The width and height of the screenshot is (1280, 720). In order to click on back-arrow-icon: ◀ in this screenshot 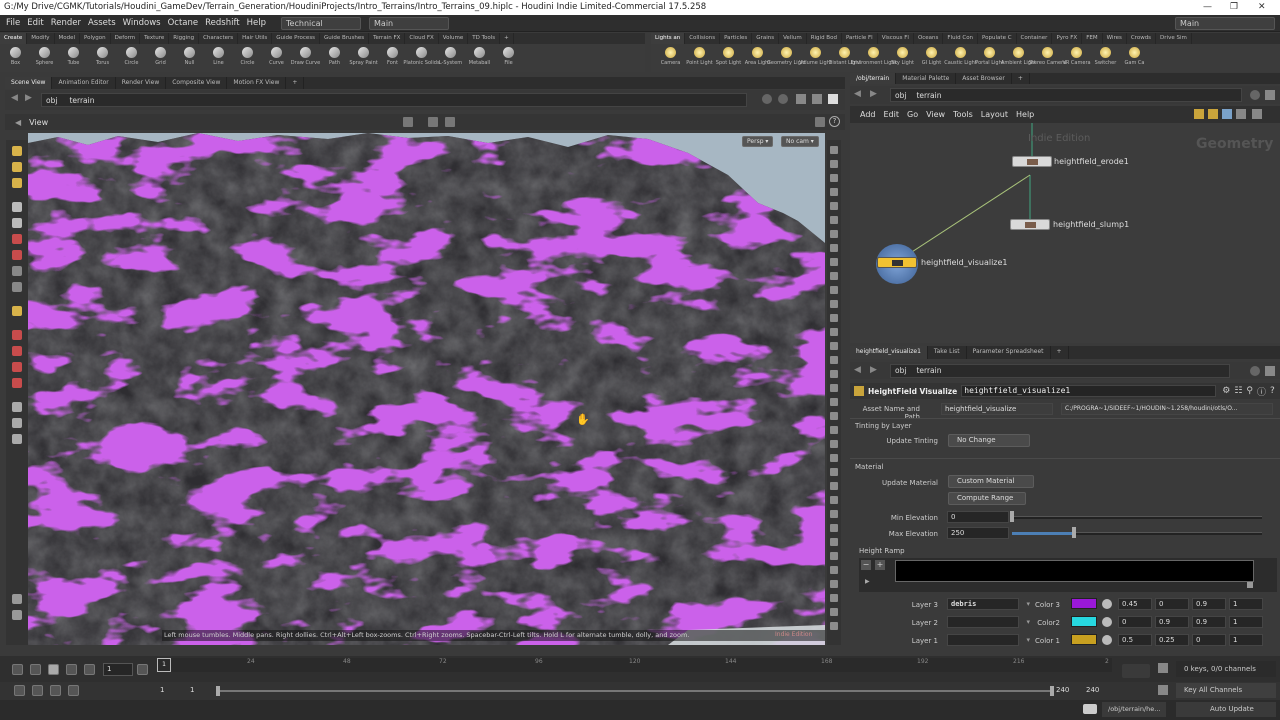, I will do `click(14, 98)`.